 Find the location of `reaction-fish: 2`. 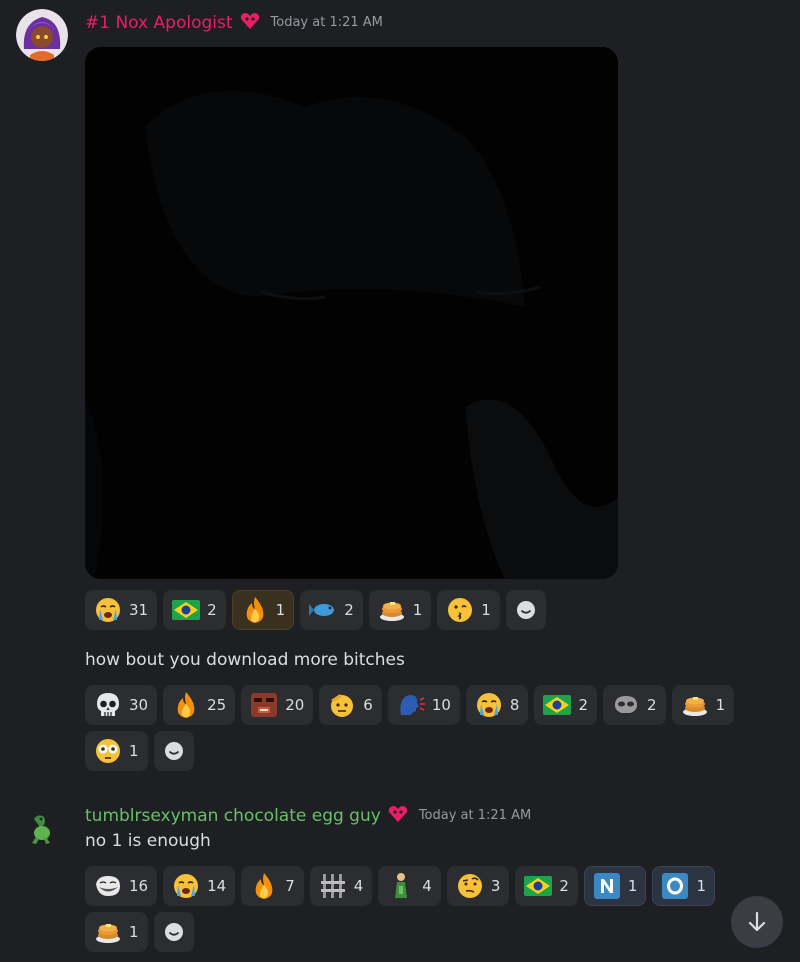

reaction-fish: 2 is located at coordinates (331, 610).